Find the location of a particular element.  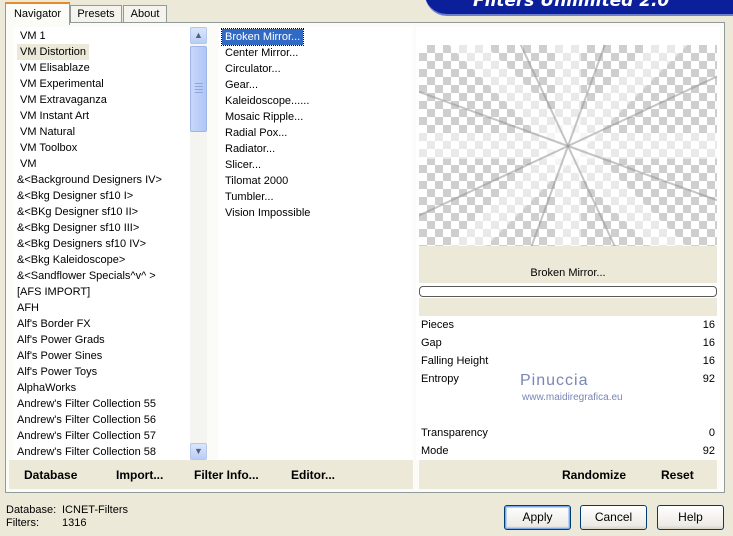

scroll-thumb is located at coordinates (198, 89).